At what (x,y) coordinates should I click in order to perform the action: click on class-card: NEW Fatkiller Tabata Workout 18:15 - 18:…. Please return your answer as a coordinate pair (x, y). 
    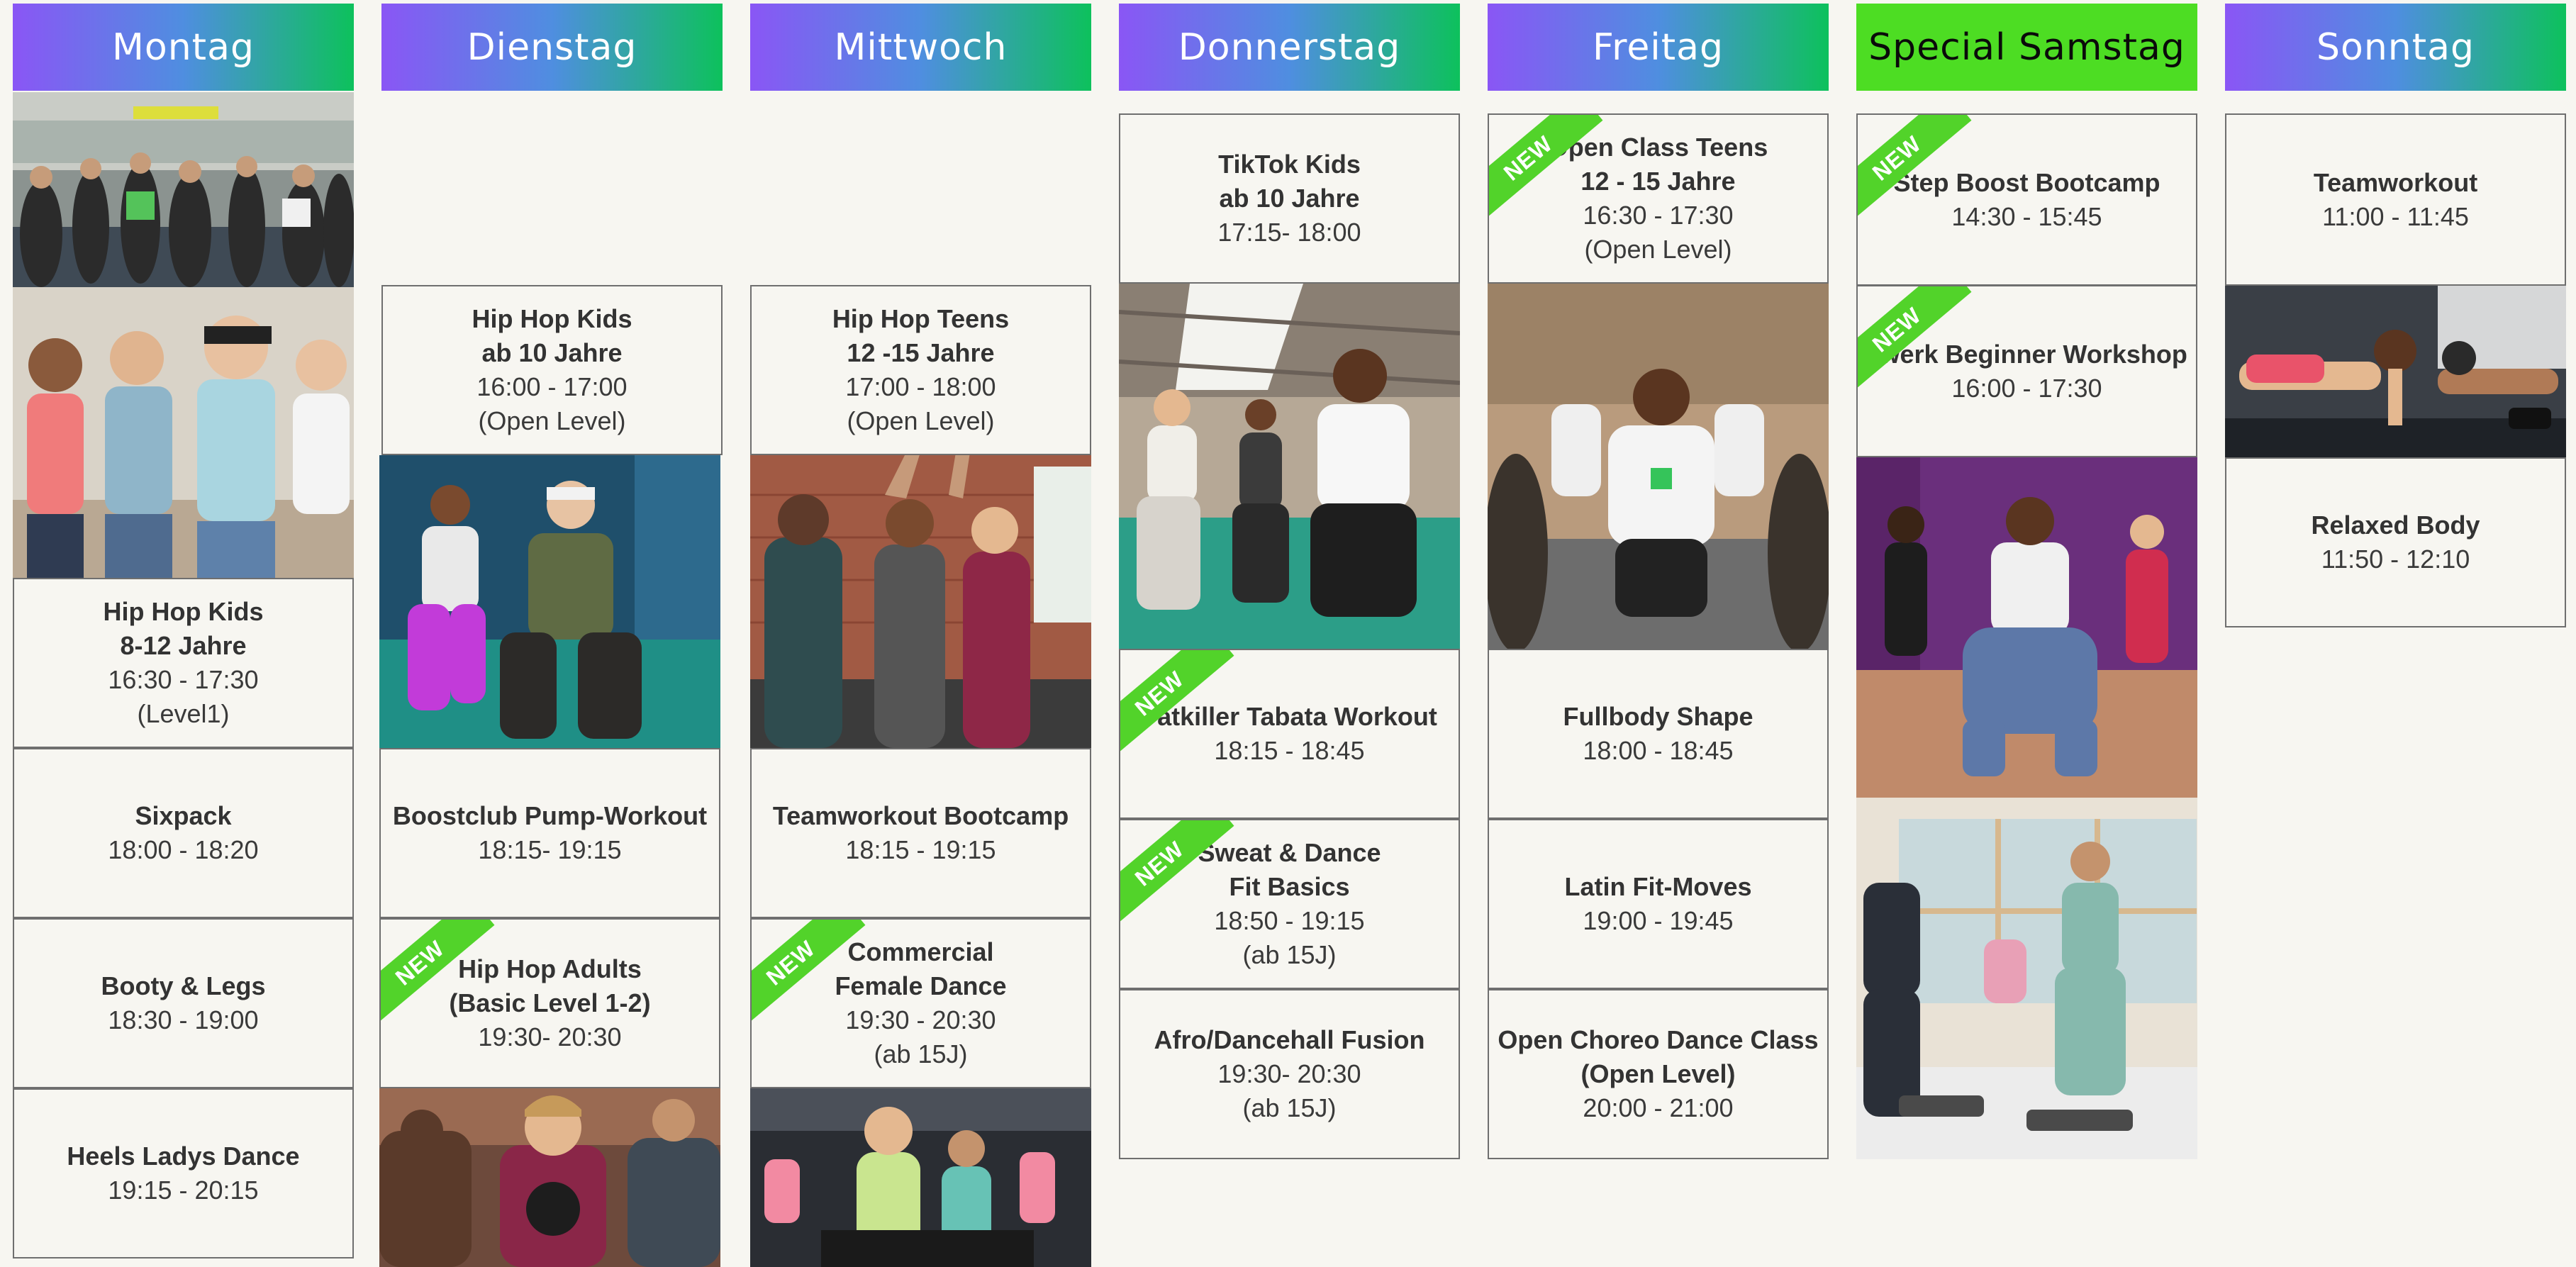
    Looking at the image, I should click on (1289, 734).